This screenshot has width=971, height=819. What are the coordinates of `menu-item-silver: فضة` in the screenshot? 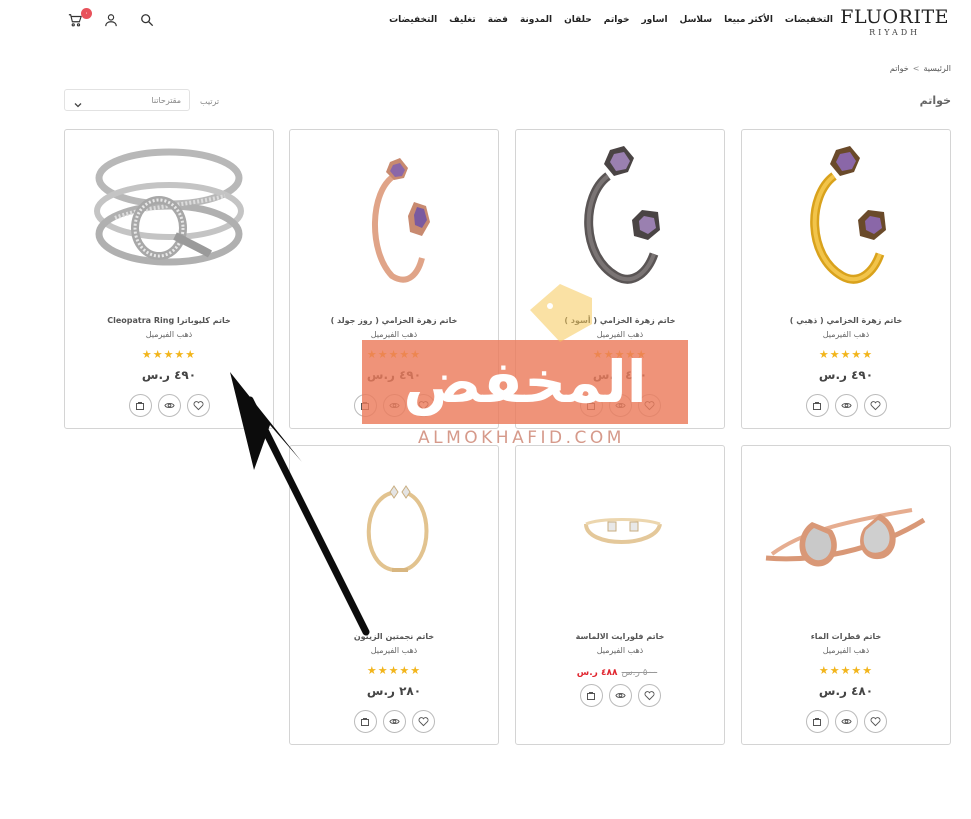 It's located at (498, 20).